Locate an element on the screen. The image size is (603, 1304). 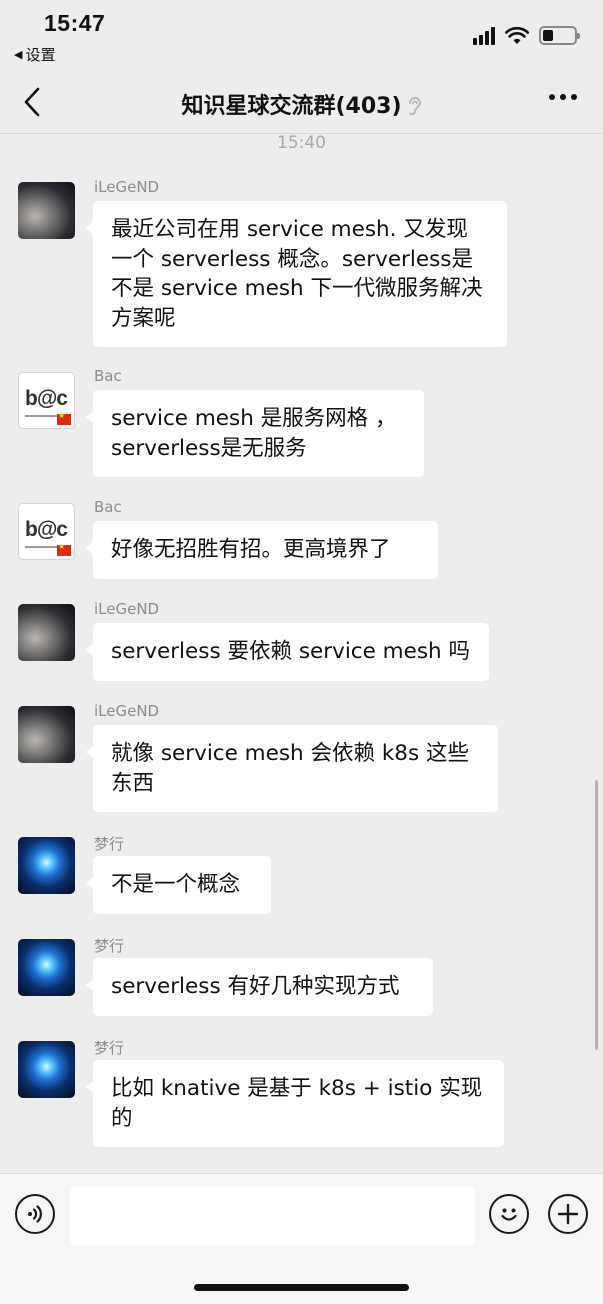
message-bubble: 好像无招胜有招。更高境界了 is located at coordinates (262, 550).